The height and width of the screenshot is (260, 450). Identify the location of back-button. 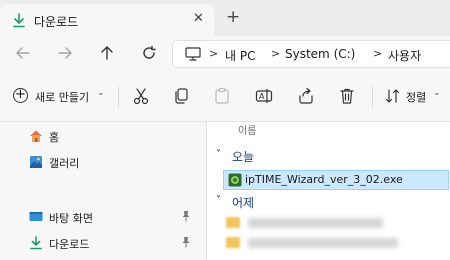
(23, 54).